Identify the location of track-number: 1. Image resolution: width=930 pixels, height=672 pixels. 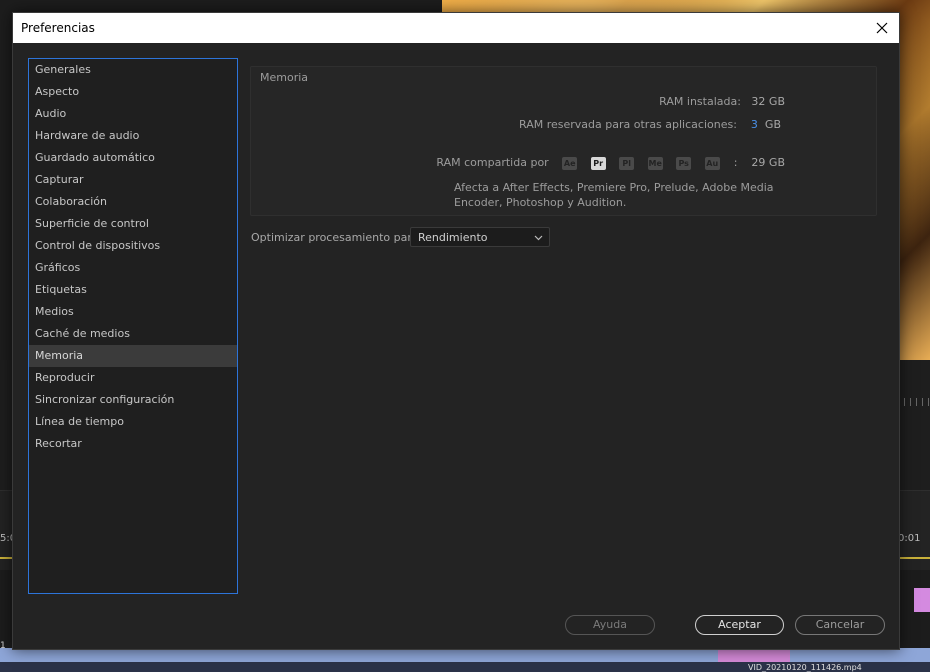
(3, 646).